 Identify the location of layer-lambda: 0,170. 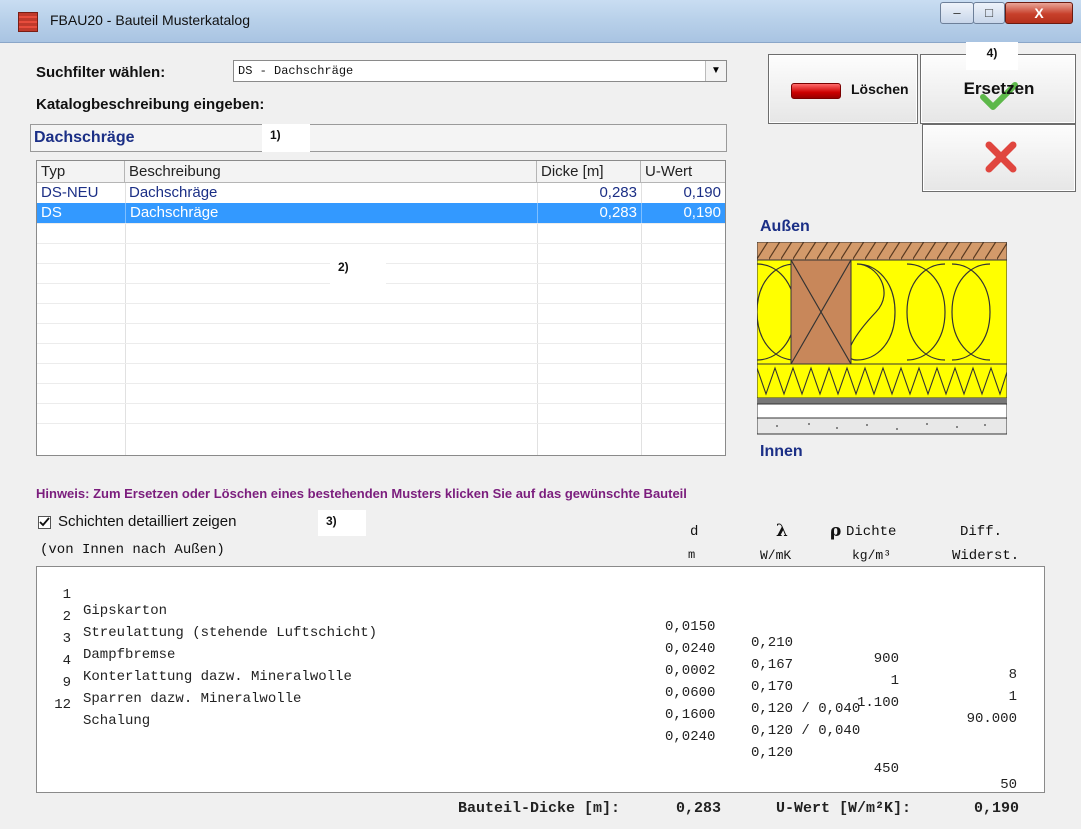
(772, 687).